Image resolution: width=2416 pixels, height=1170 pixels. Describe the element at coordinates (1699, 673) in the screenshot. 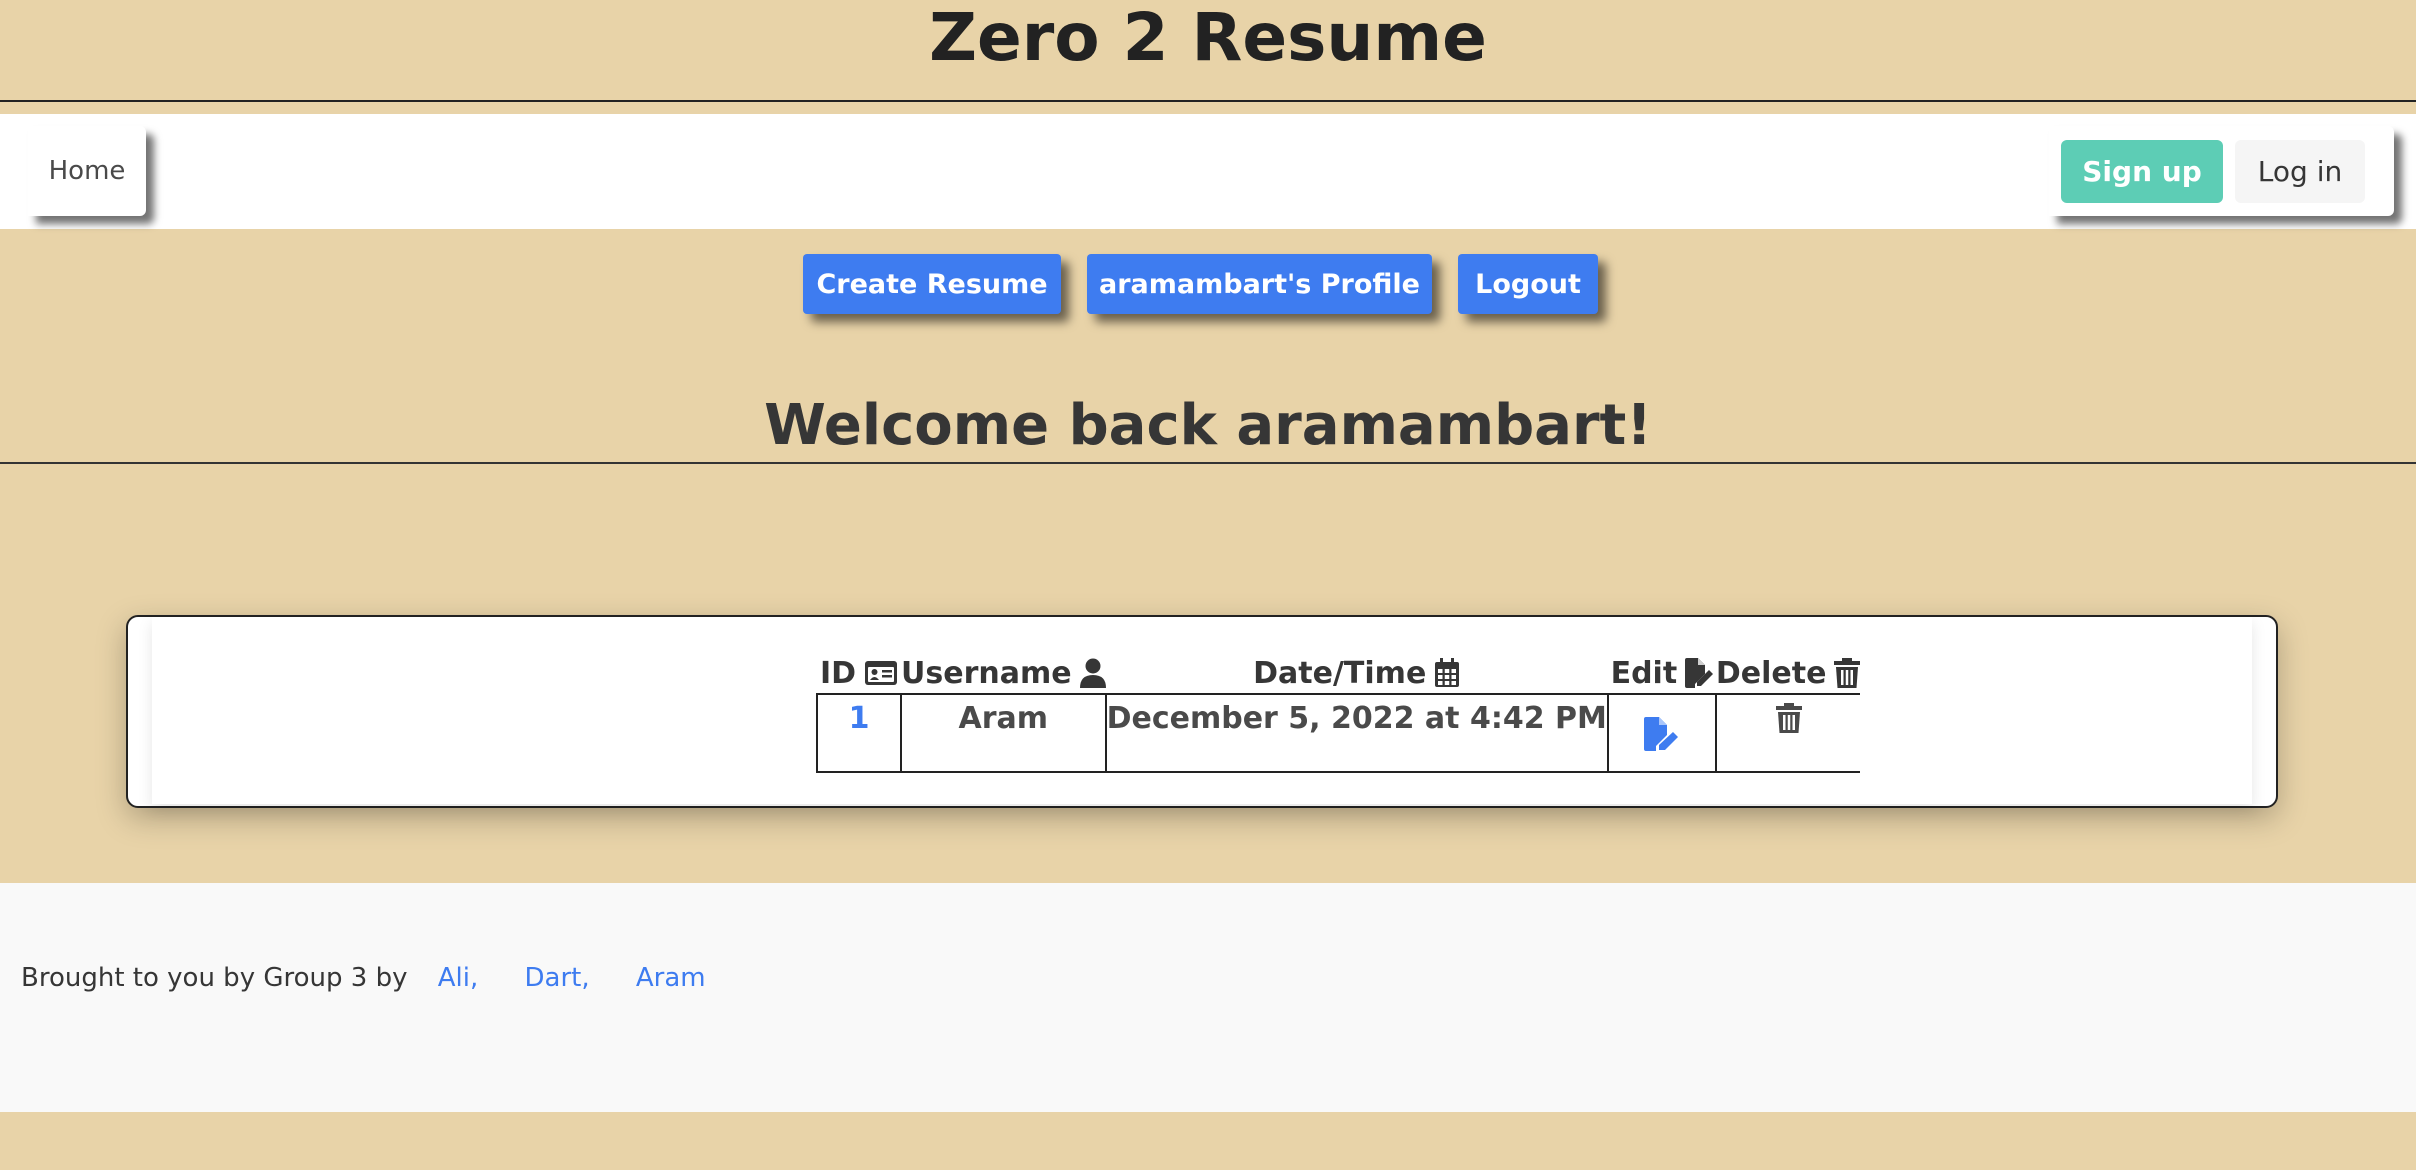

I see `file-pen-icon` at that location.